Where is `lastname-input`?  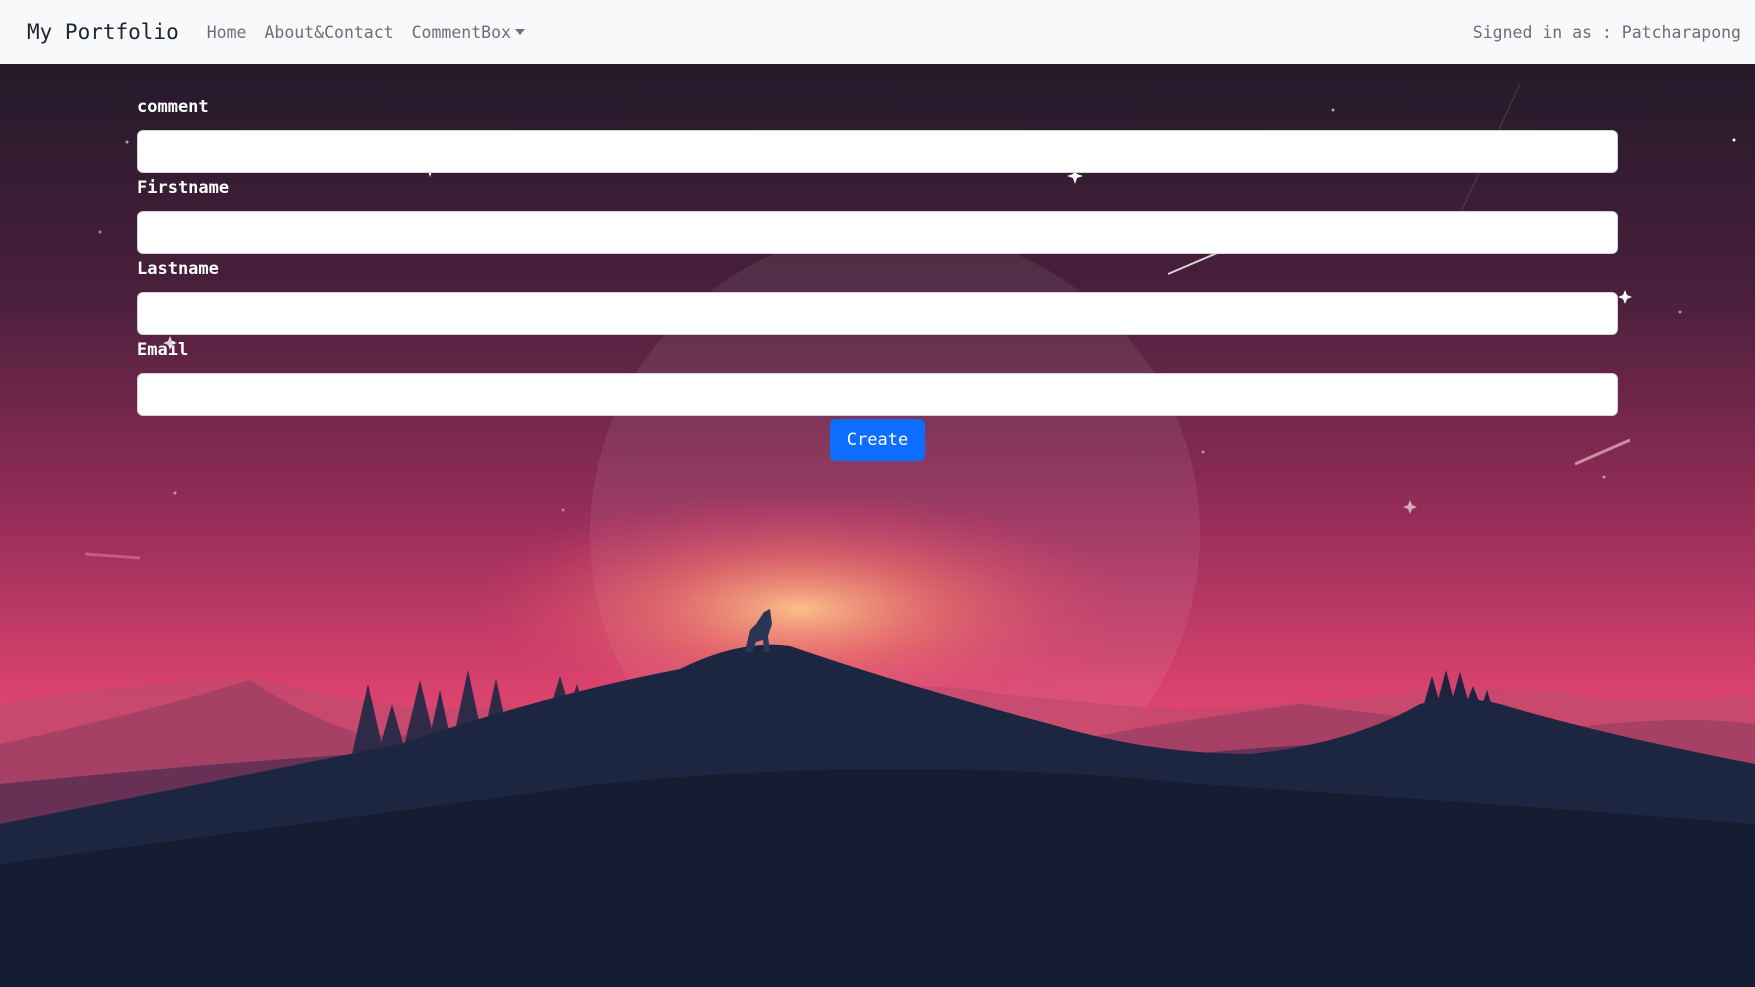
lastname-input is located at coordinates (877, 313).